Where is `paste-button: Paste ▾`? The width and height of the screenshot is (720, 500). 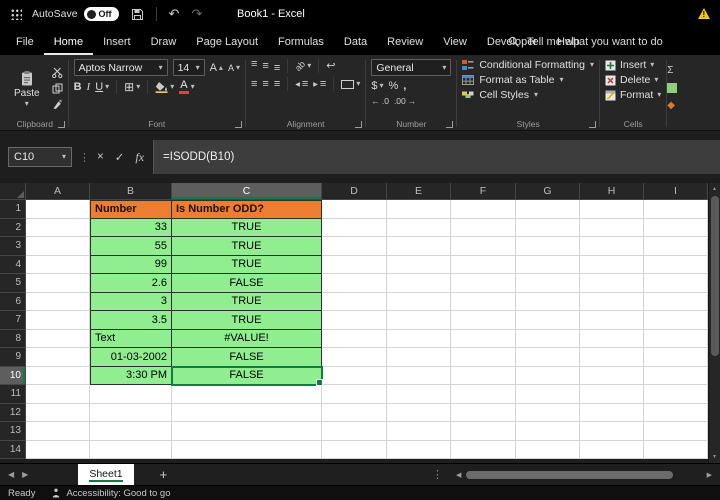
paste-button: Paste ▾ is located at coordinates (27, 88).